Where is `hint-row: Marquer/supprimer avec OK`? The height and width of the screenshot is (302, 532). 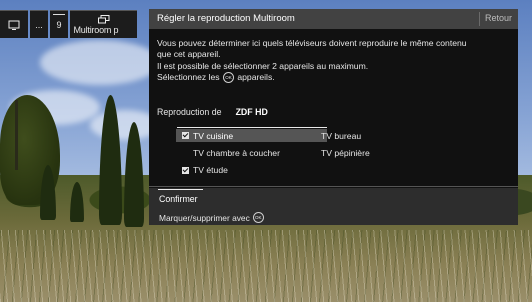 hint-row: Marquer/supprimer avec OK is located at coordinates (212, 217).